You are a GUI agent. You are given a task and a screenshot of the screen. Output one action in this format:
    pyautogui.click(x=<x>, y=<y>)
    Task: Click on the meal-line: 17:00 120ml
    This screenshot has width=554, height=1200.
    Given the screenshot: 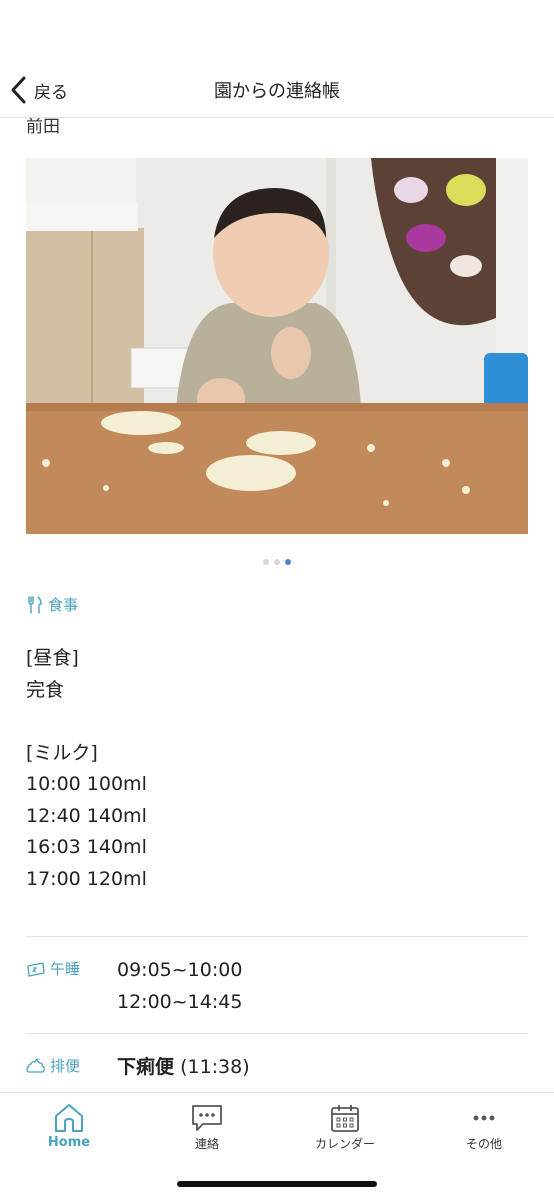 What is the action you would take?
    pyautogui.click(x=86, y=878)
    